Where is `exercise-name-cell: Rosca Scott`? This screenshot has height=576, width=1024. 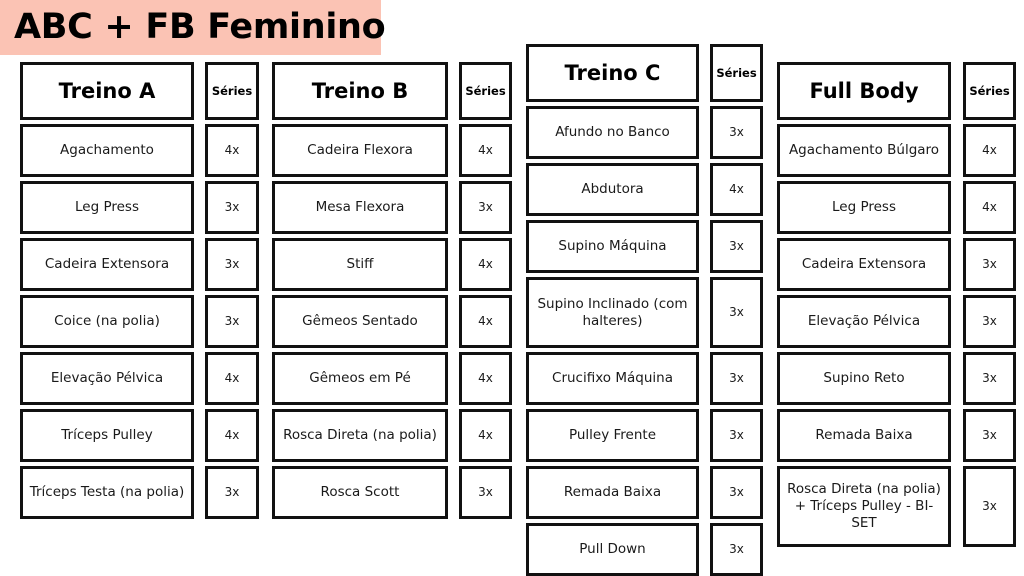
exercise-name-cell: Rosca Scott is located at coordinates (360, 492).